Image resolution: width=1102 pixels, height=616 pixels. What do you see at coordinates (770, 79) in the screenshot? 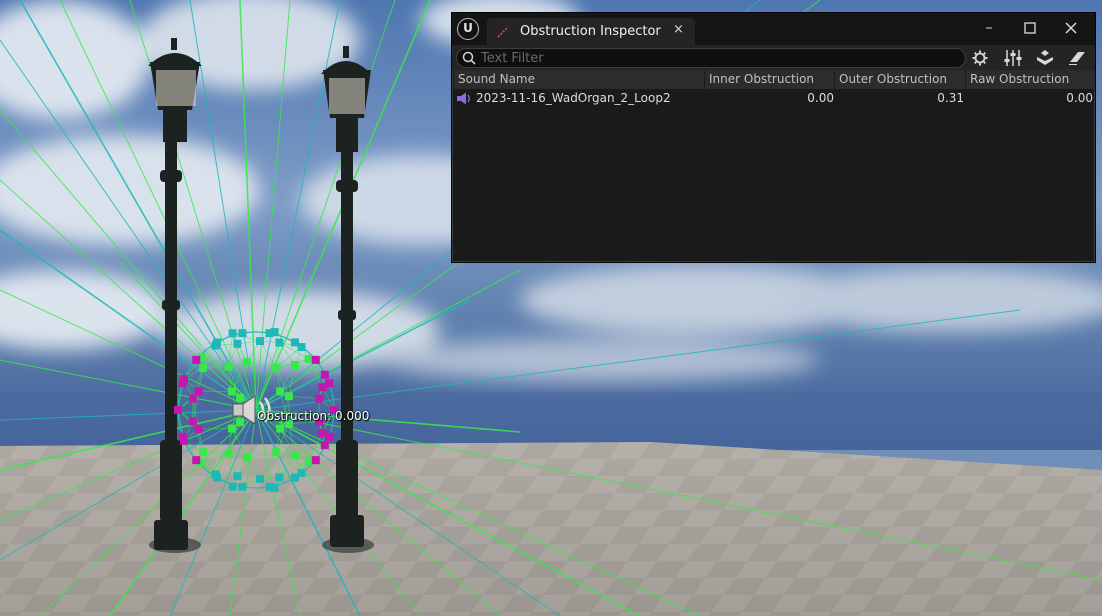
I see `column-header-inner-obstruction: Inner Obstruction` at bounding box center [770, 79].